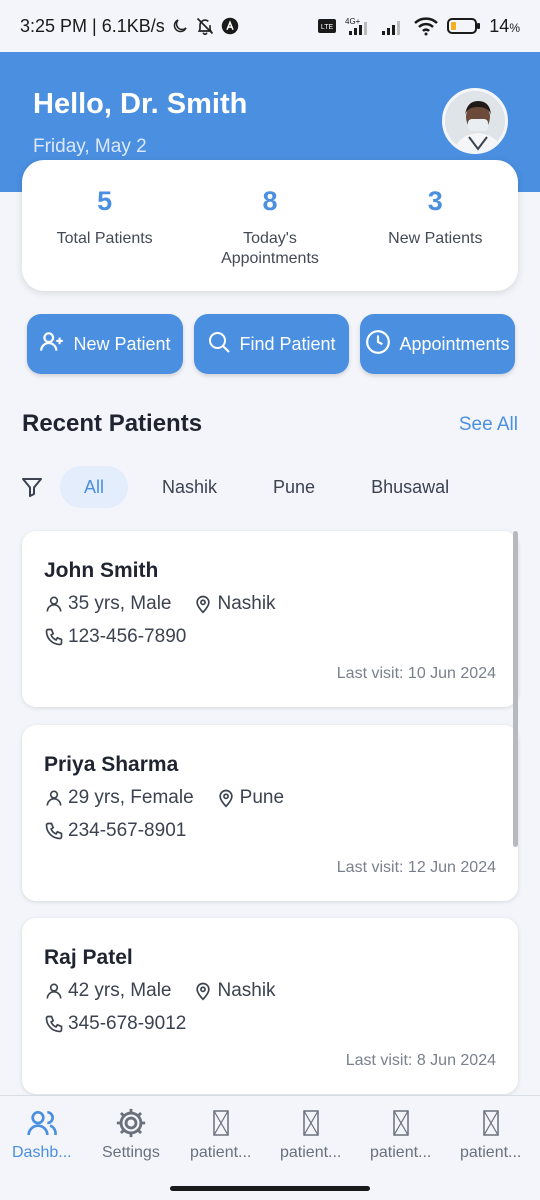  I want to click on patient-info-row: 35 yrs, Male Nashik, so click(160, 604).